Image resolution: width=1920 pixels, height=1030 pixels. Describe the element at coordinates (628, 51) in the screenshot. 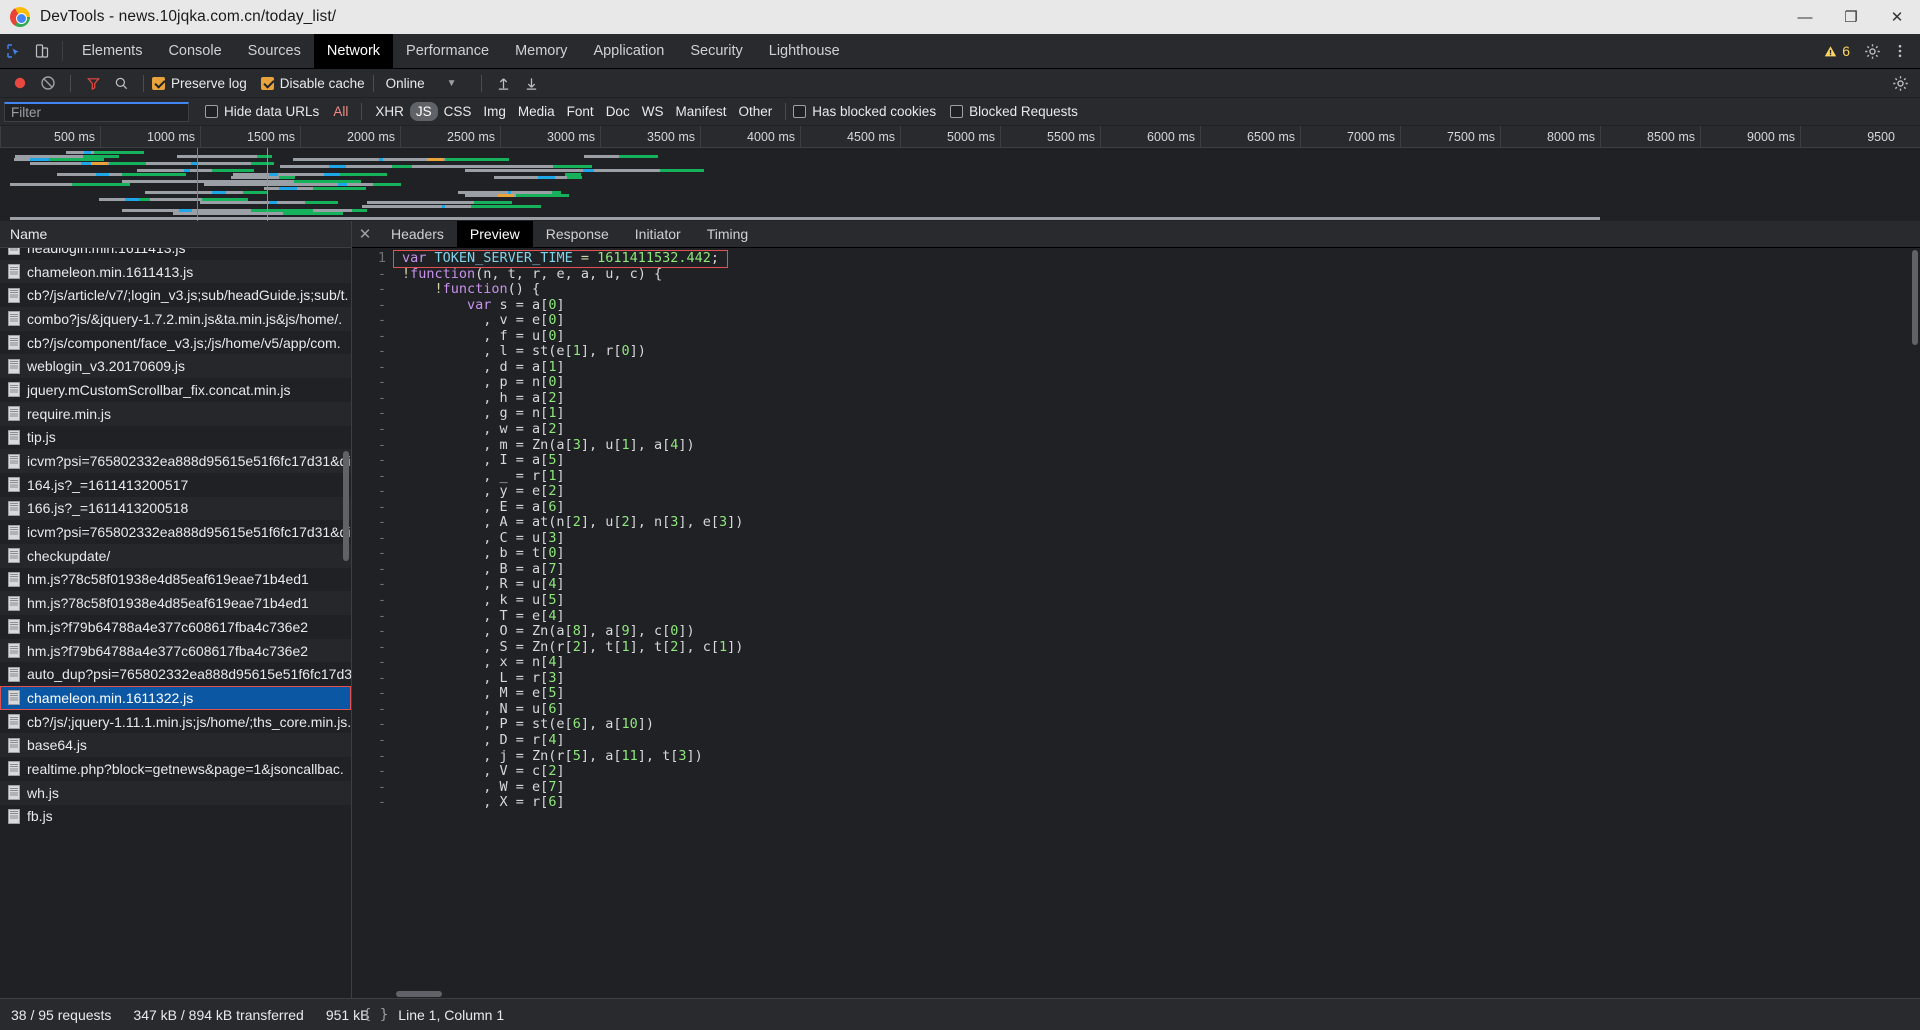

I see `tab-application: Application` at that location.